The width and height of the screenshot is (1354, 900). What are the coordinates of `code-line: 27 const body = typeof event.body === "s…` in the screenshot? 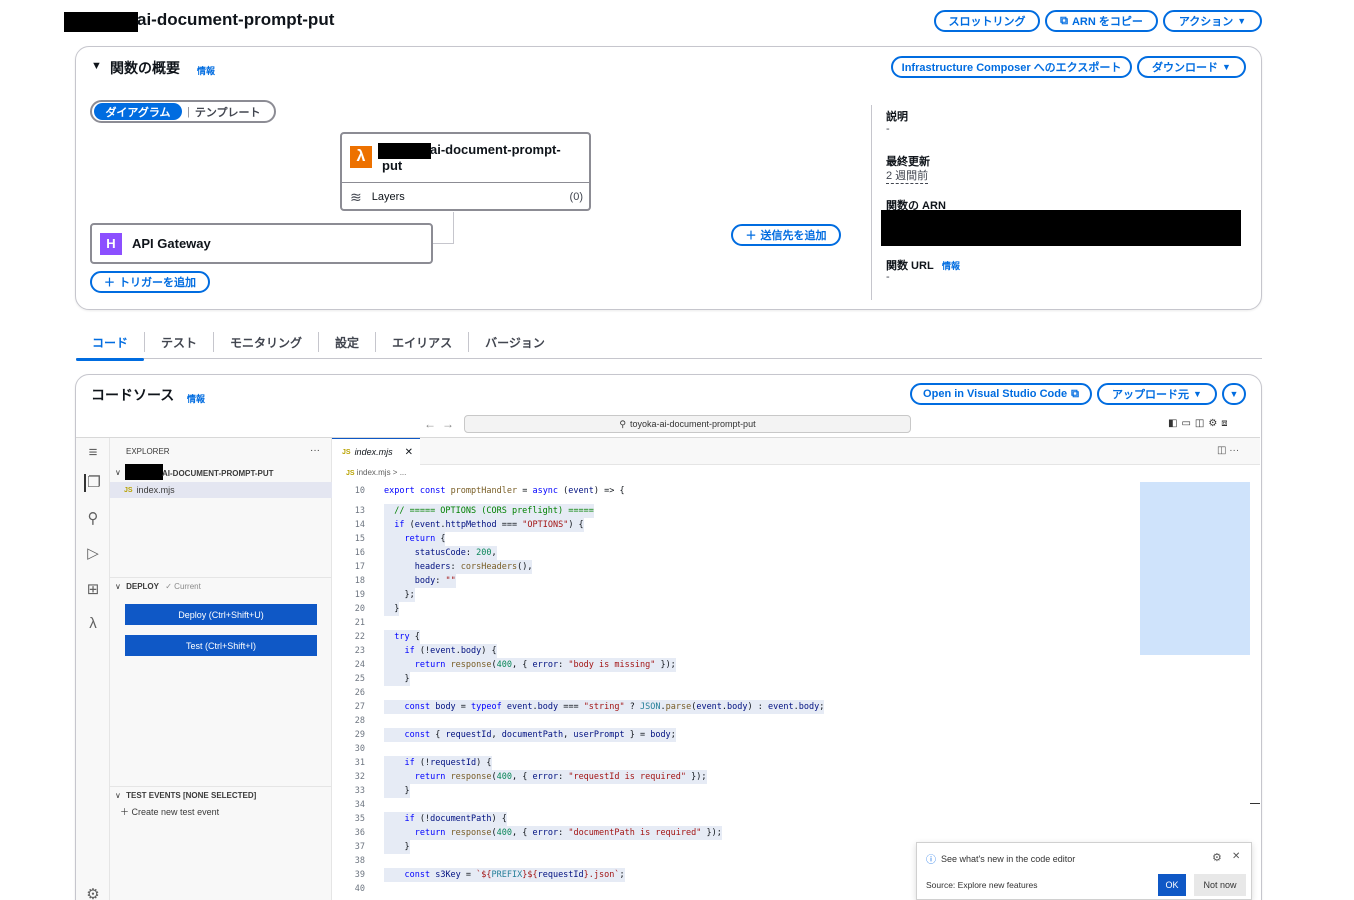 It's located at (732, 707).